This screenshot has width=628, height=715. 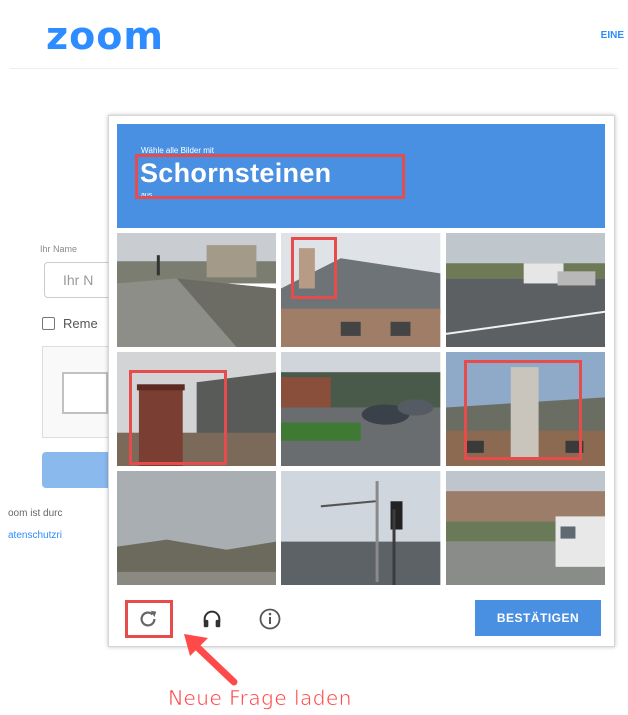 I want to click on footer-text: oom ist durc, so click(x=35, y=513).